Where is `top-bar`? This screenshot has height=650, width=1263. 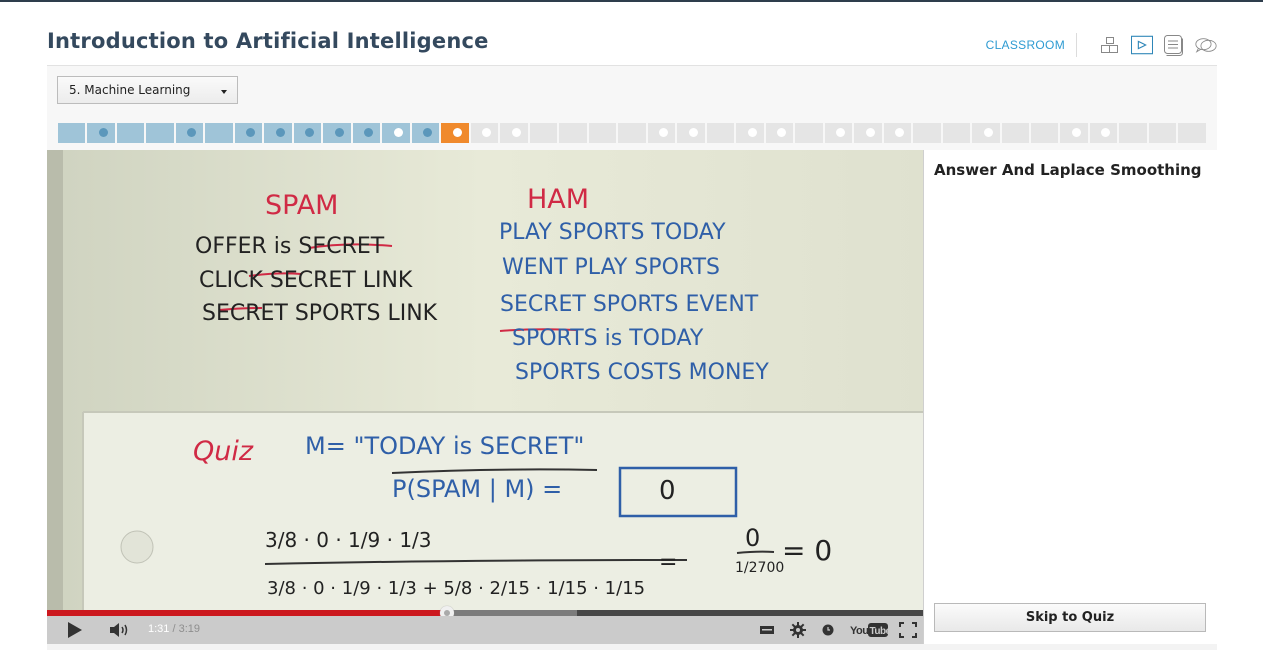
top-bar is located at coordinates (631, 1).